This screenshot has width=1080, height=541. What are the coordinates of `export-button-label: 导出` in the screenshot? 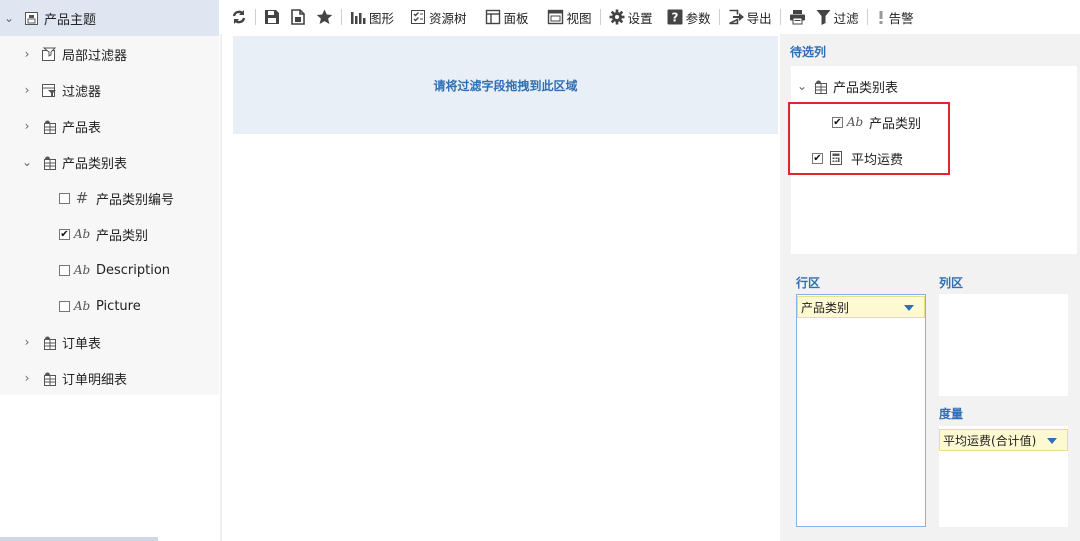 It's located at (759, 18).